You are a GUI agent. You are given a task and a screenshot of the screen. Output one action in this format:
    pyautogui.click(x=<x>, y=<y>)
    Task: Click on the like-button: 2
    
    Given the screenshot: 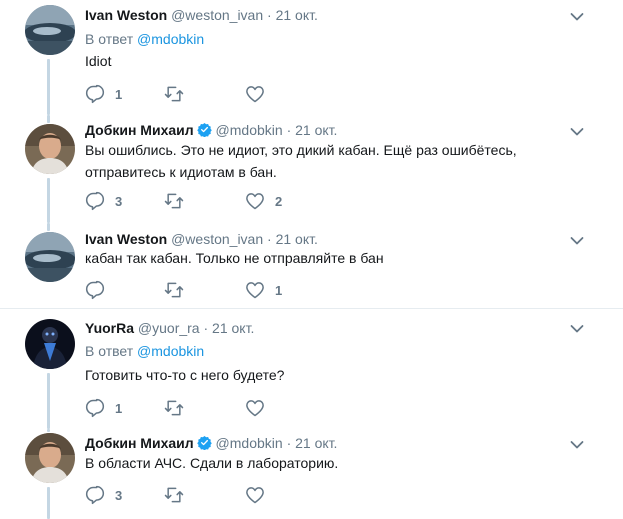 What is the action you would take?
    pyautogui.click(x=263, y=201)
    